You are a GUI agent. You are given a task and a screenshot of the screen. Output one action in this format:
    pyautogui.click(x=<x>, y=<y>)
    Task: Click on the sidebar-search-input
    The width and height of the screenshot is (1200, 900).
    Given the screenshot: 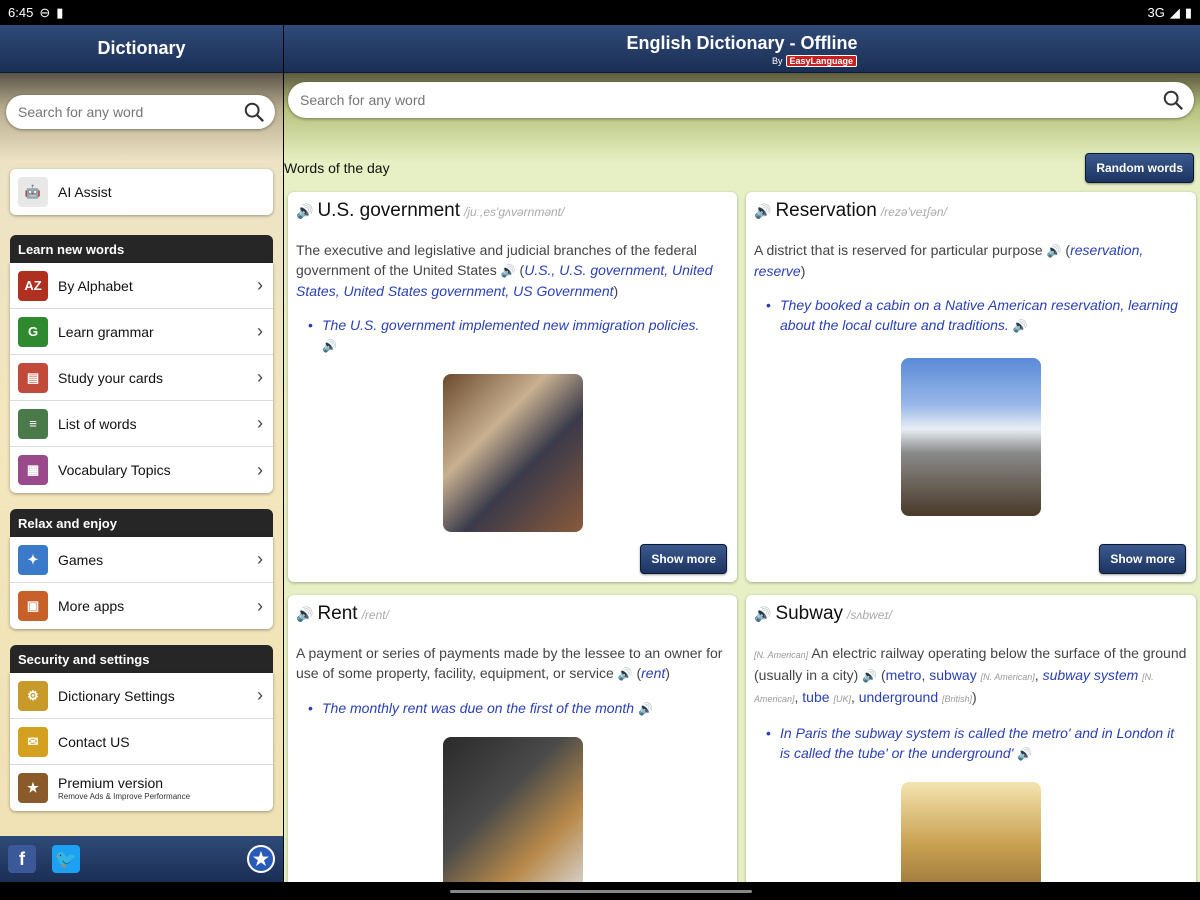 What is the action you would take?
    pyautogui.click(x=130, y=112)
    